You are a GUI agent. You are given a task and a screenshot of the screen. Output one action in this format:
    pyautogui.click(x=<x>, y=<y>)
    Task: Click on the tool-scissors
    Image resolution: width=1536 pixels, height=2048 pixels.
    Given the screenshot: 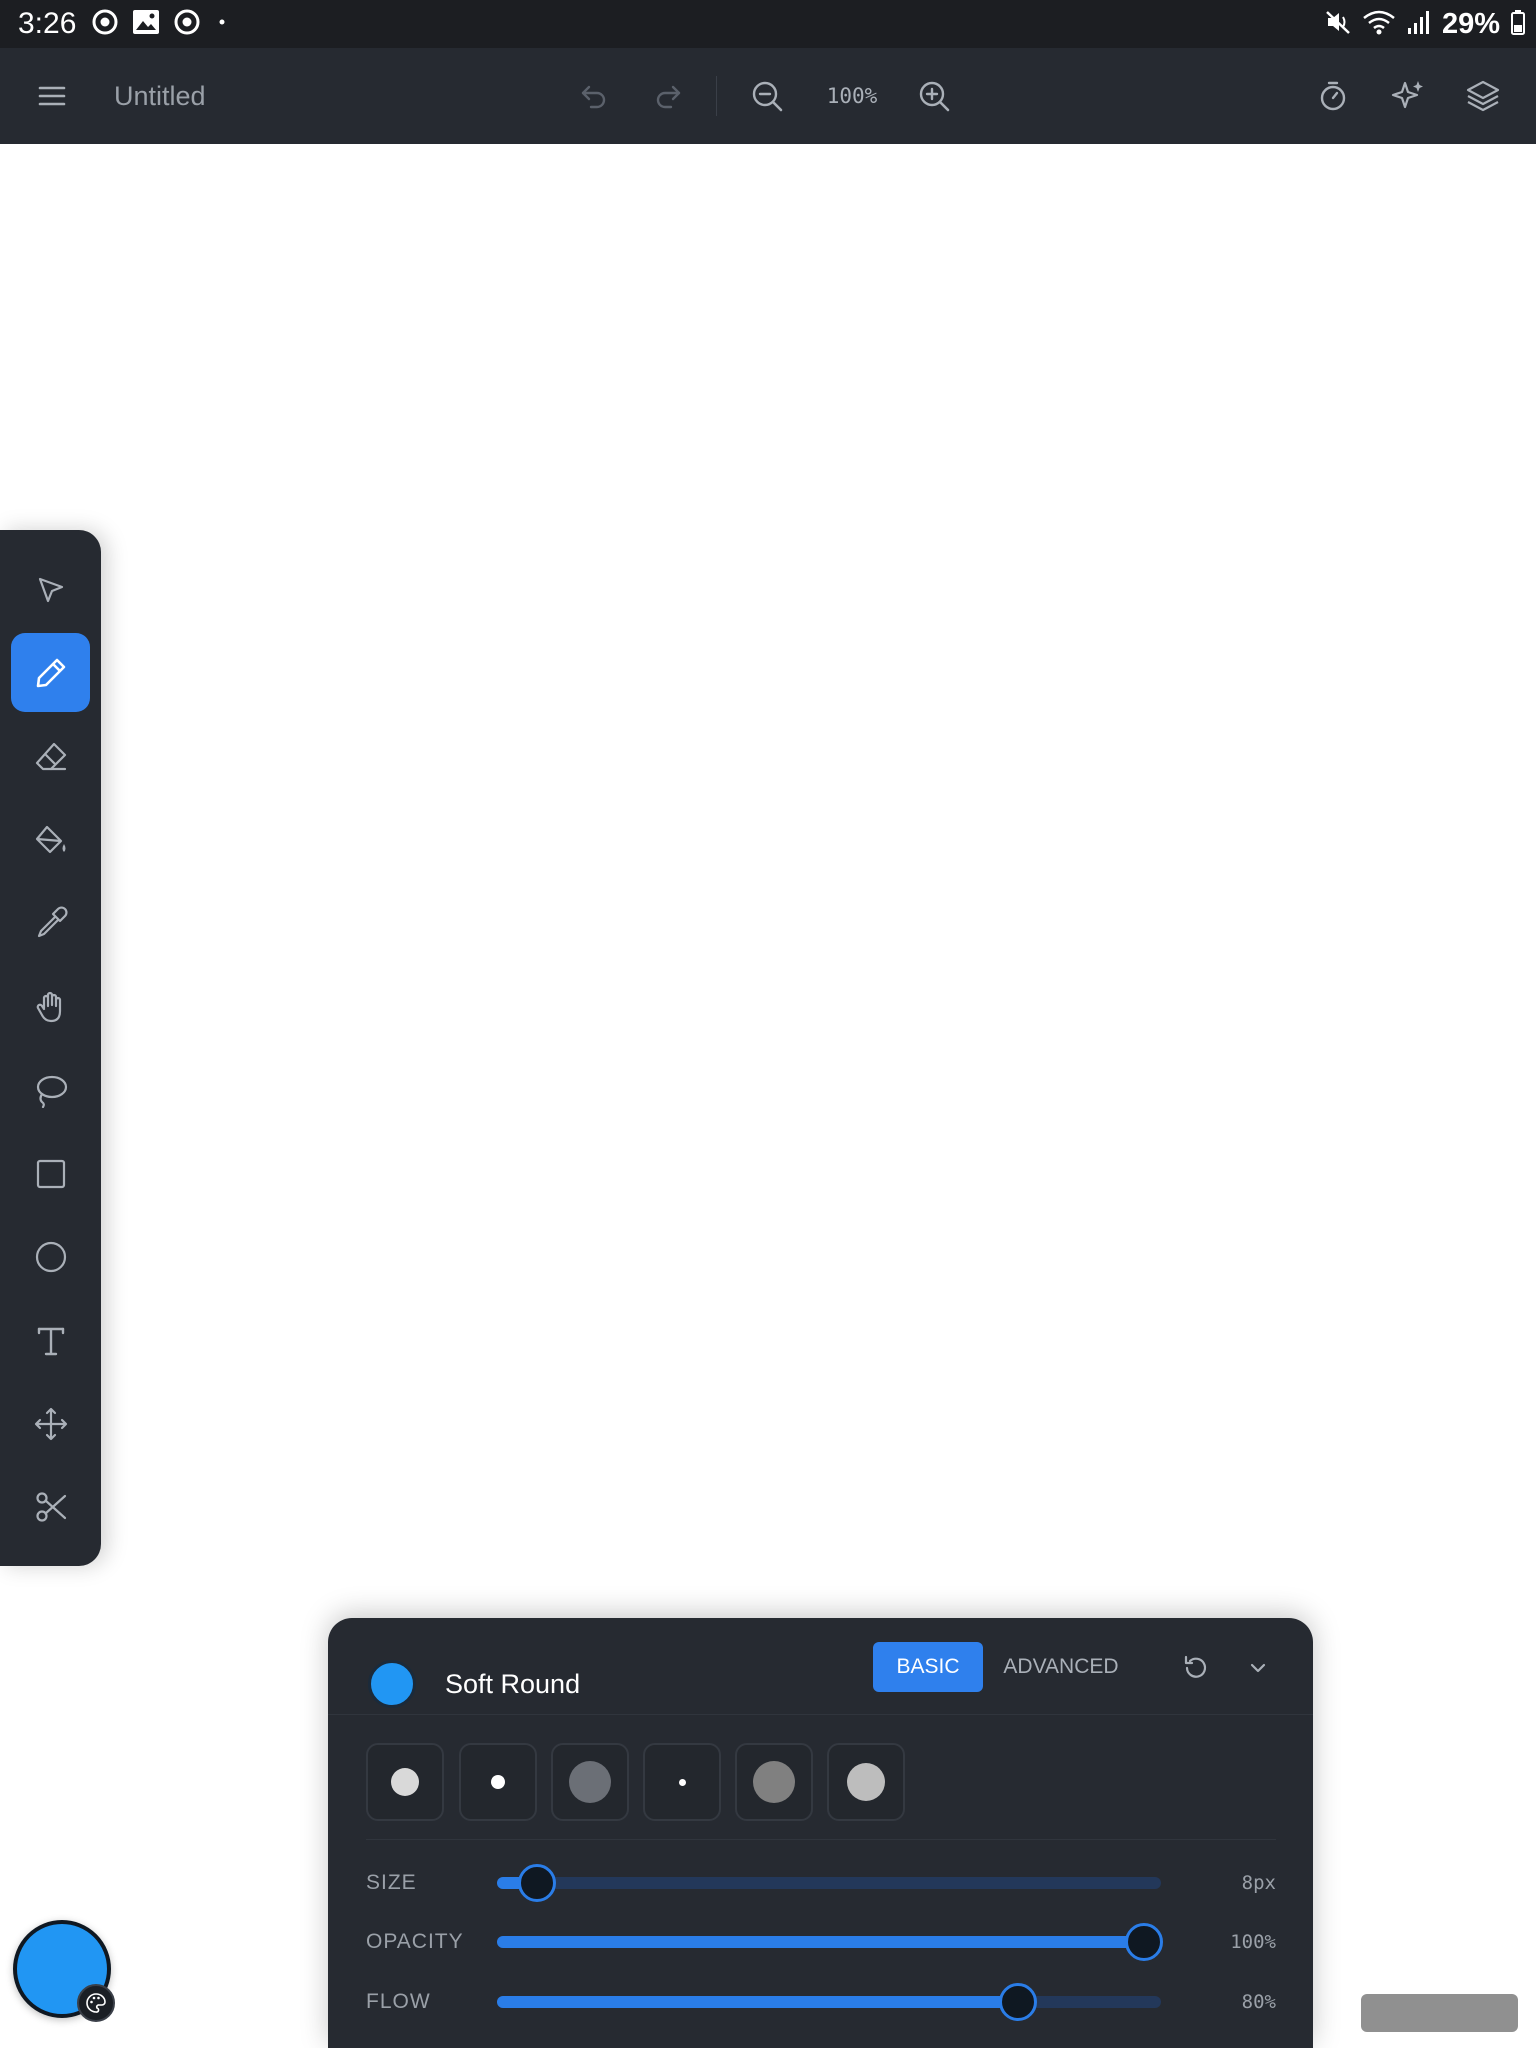 What is the action you would take?
    pyautogui.click(x=50, y=1506)
    